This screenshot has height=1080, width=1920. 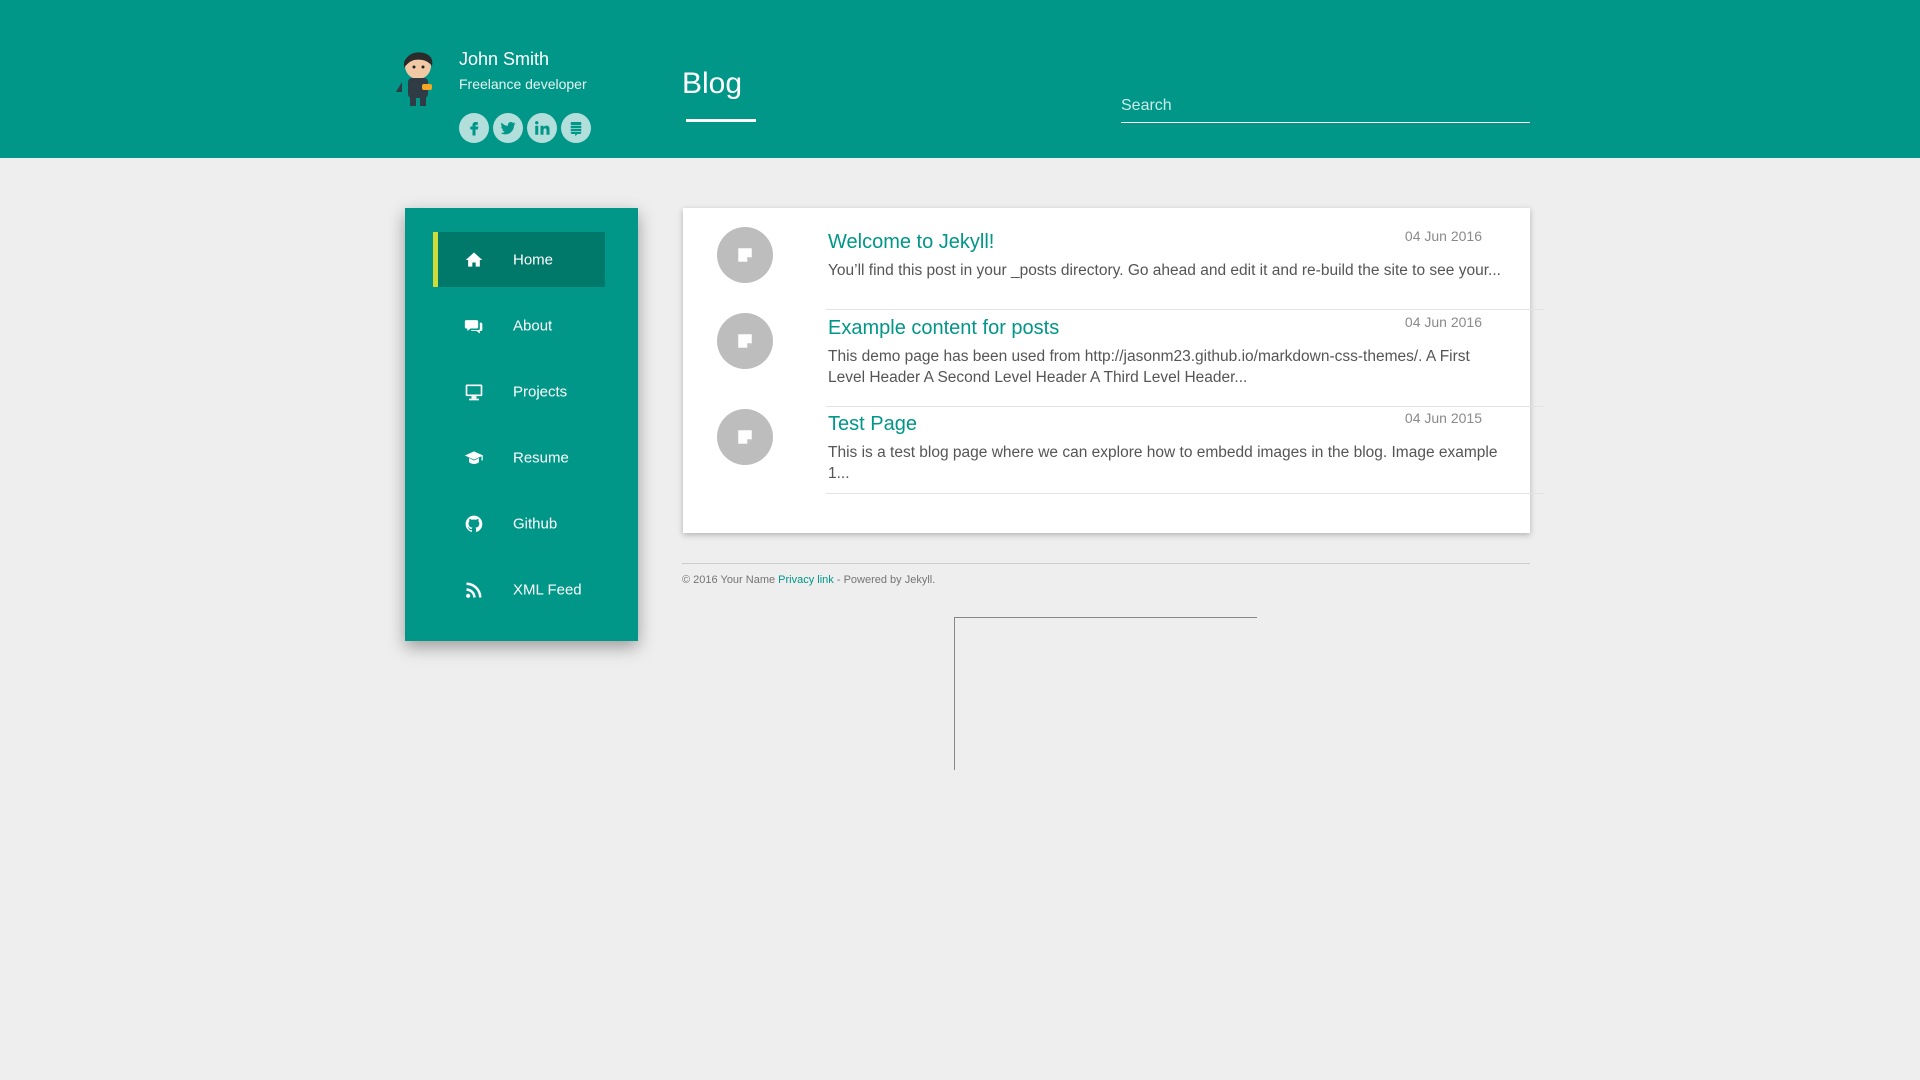 What do you see at coordinates (474, 590) in the screenshot?
I see `rss-icon` at bounding box center [474, 590].